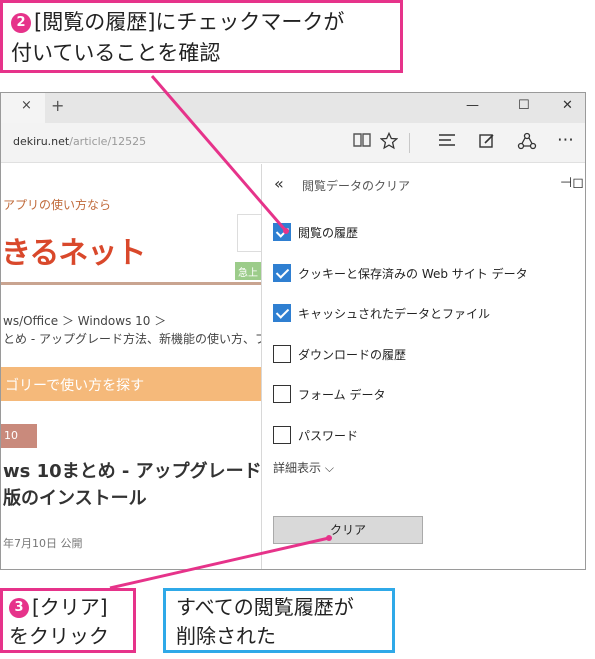  I want to click on publish-date: 年7月10日 公開, so click(43, 543).